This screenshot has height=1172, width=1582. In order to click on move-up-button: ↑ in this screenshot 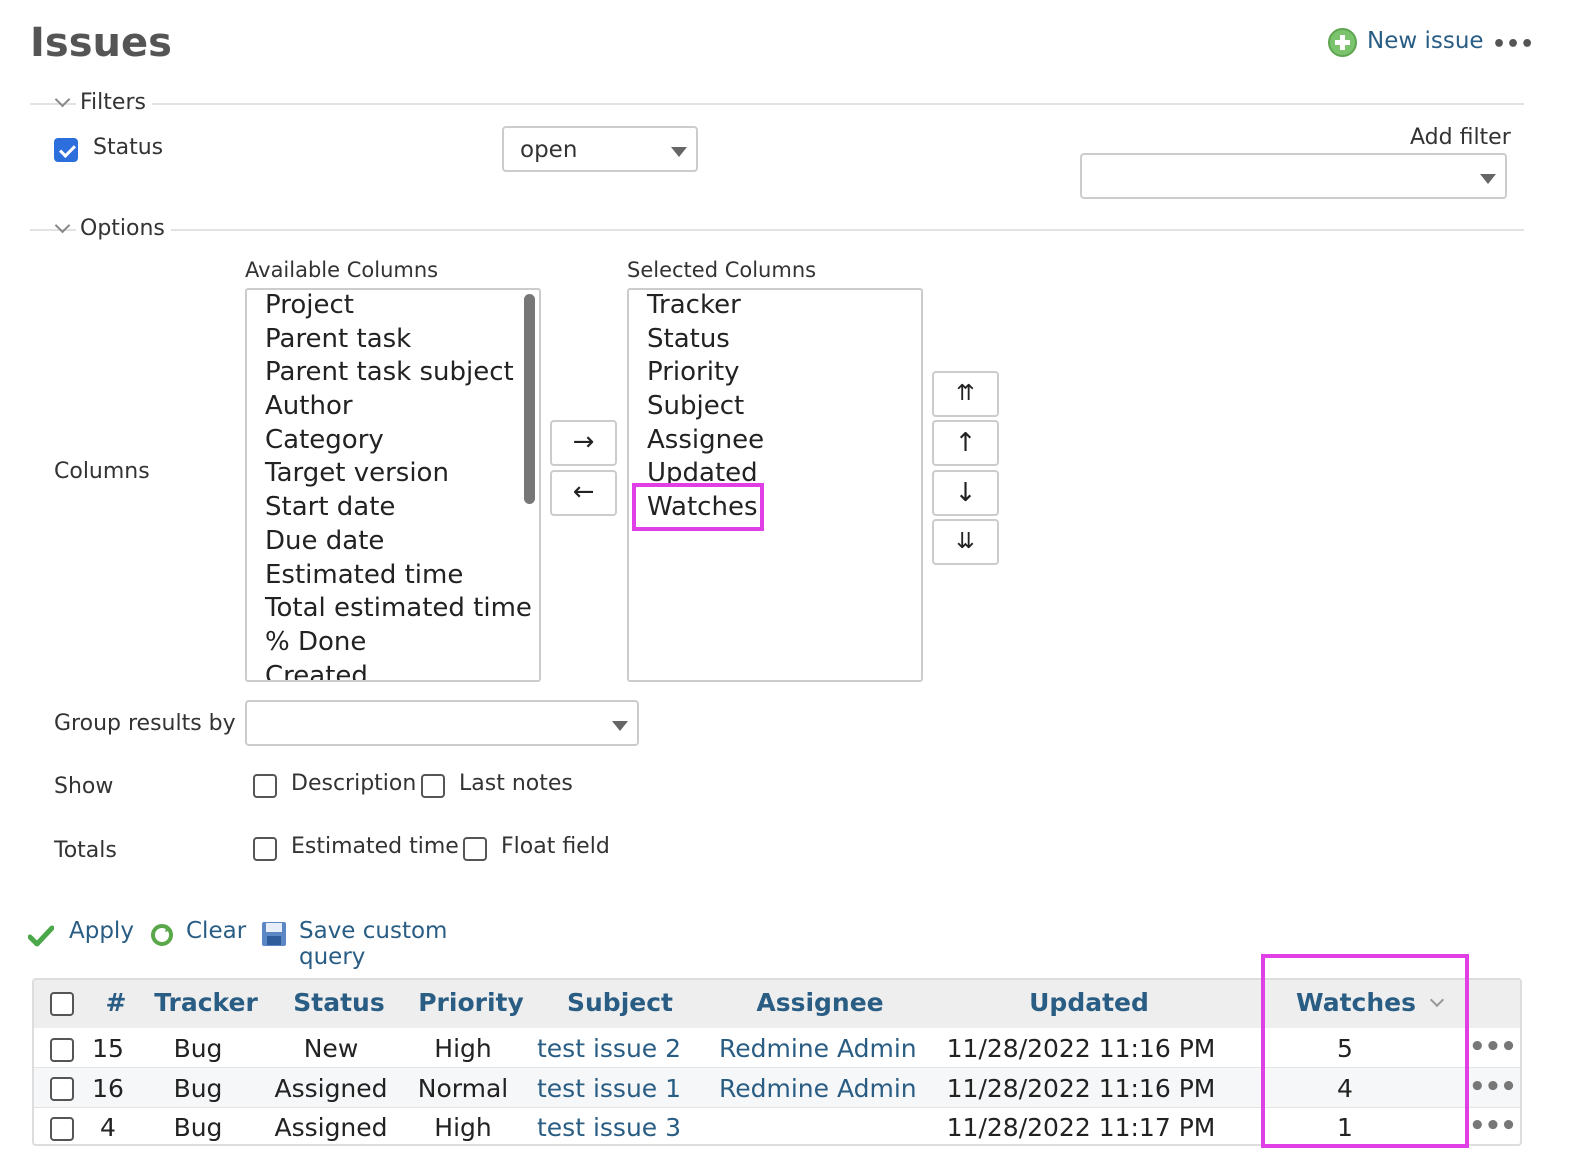, I will do `click(965, 443)`.